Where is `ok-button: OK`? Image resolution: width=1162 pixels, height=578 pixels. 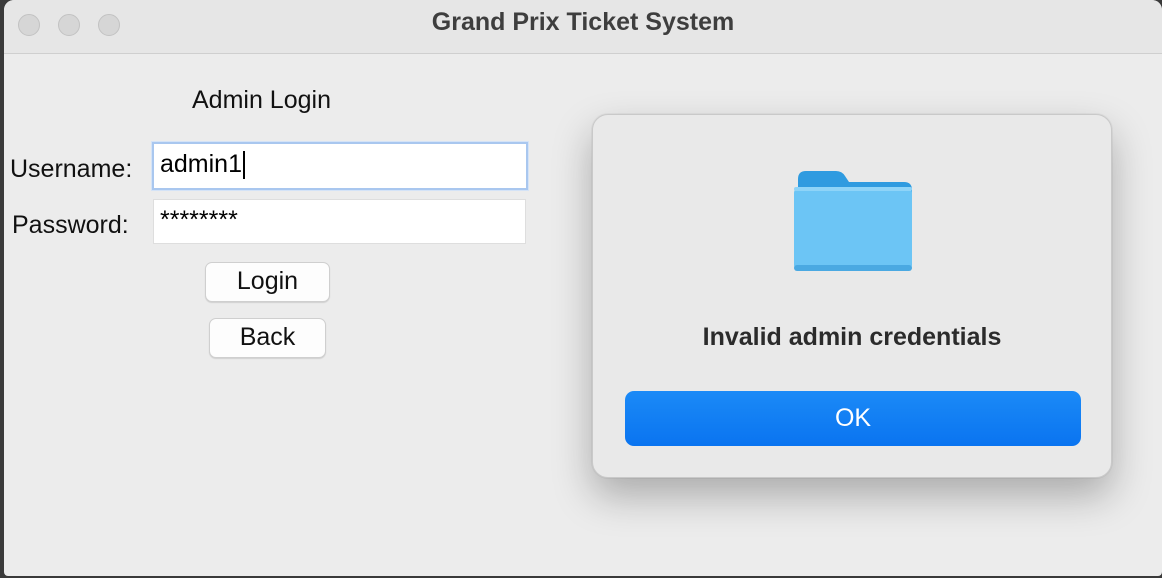 ok-button: OK is located at coordinates (853, 418).